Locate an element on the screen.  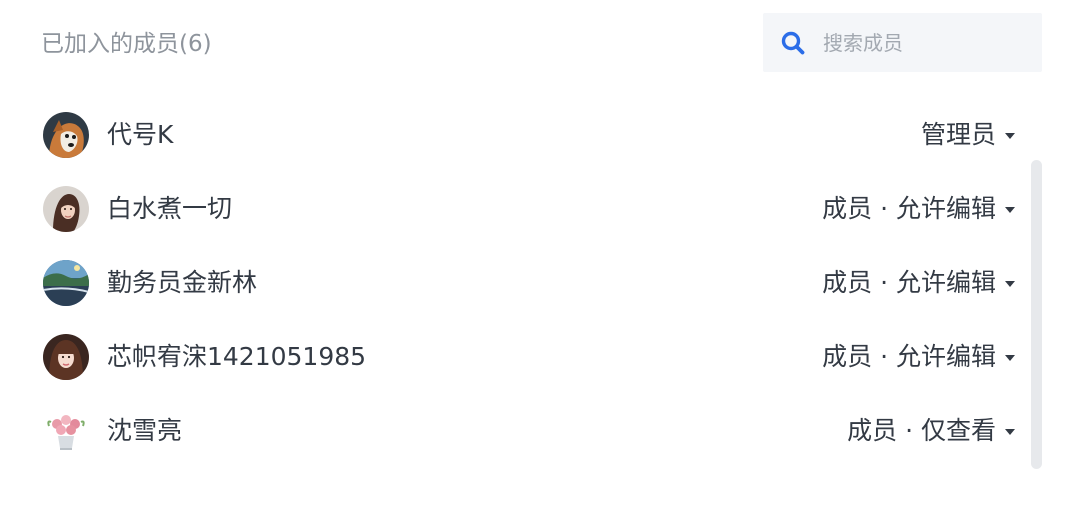
portrait-avatar is located at coordinates (66, 357).